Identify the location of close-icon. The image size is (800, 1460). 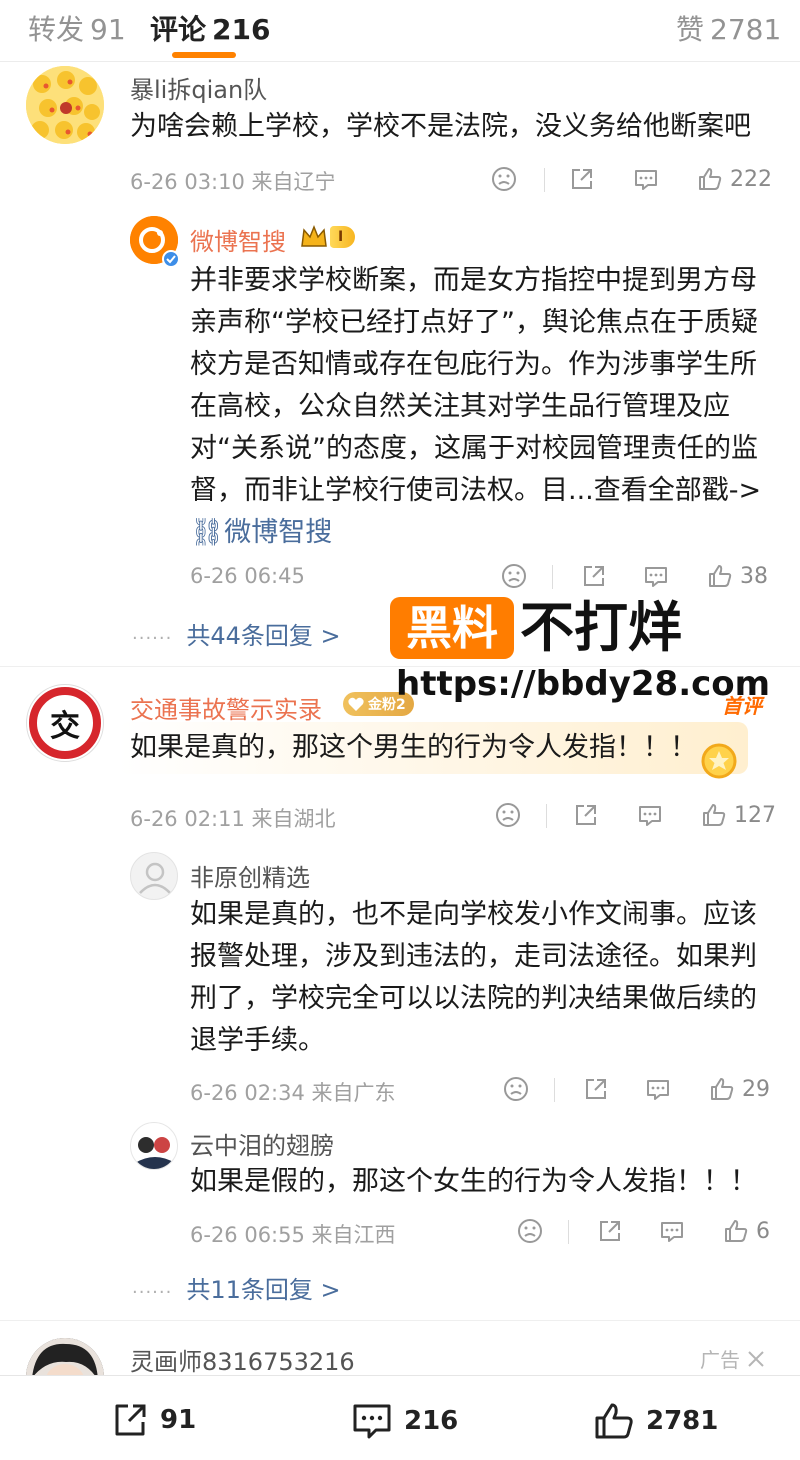
(756, 1359).